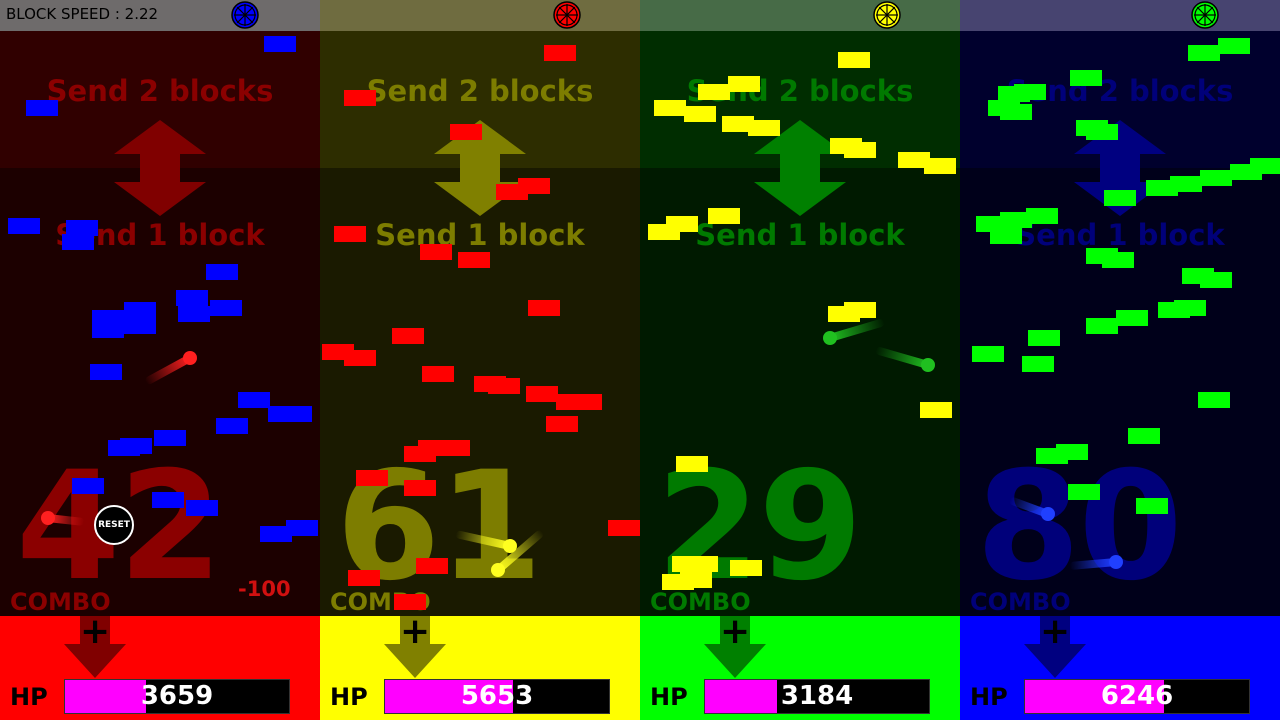  I want to click on block-speed-label: BLOCK SPEED : 2.22, so click(82, 14).